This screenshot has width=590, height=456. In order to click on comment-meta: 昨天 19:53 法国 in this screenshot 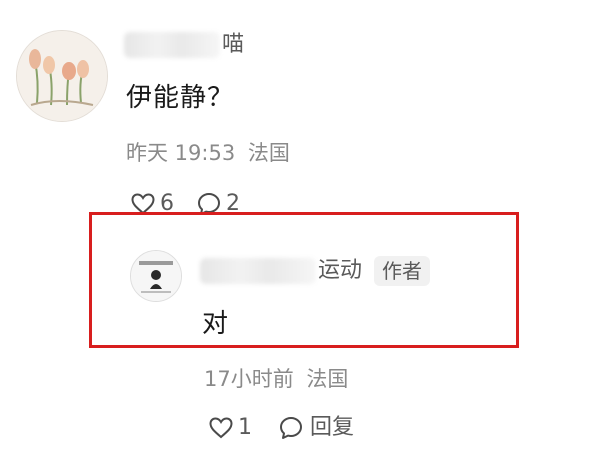, I will do `click(208, 153)`.